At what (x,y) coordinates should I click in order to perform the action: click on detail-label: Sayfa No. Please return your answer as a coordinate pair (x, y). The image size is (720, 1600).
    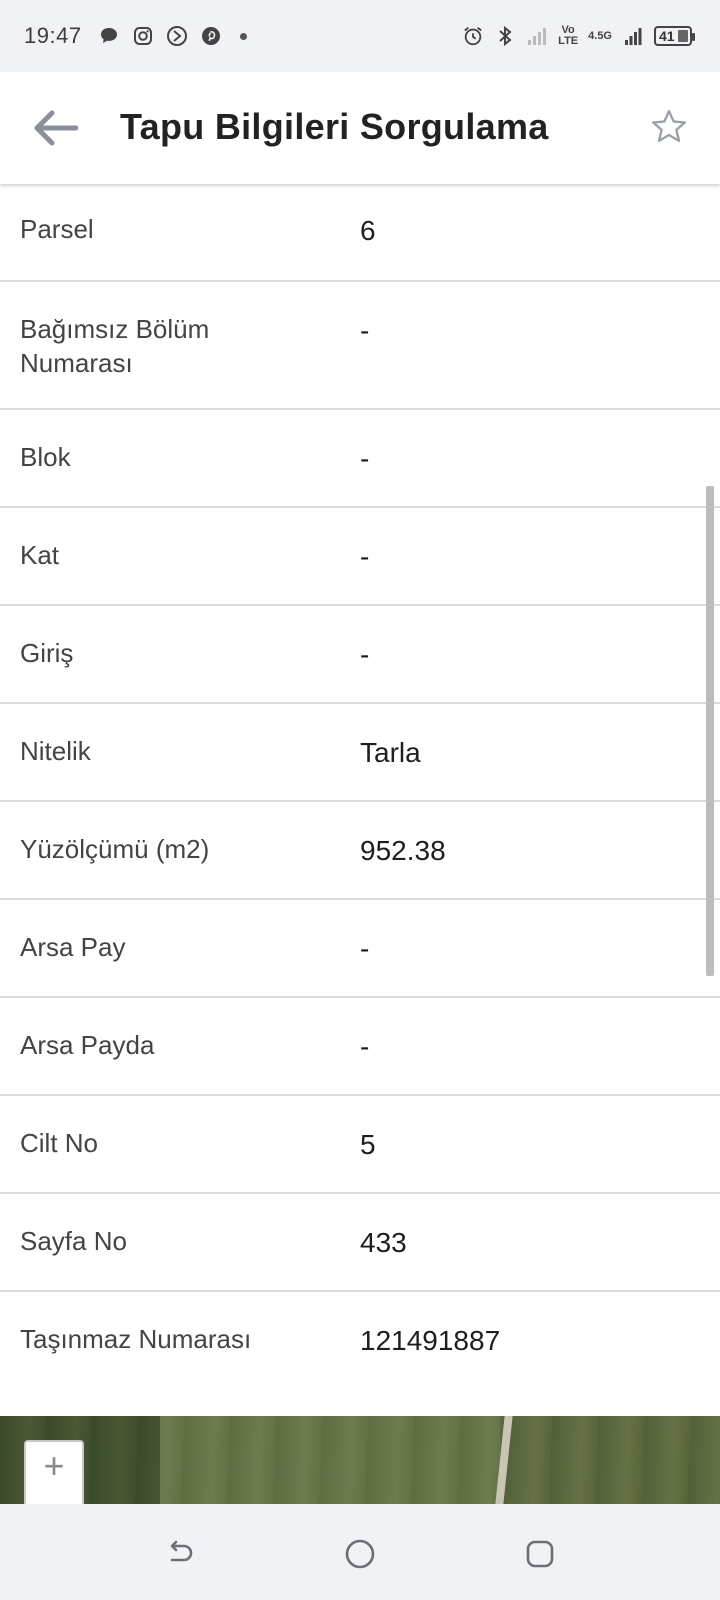
    Looking at the image, I should click on (73, 1241).